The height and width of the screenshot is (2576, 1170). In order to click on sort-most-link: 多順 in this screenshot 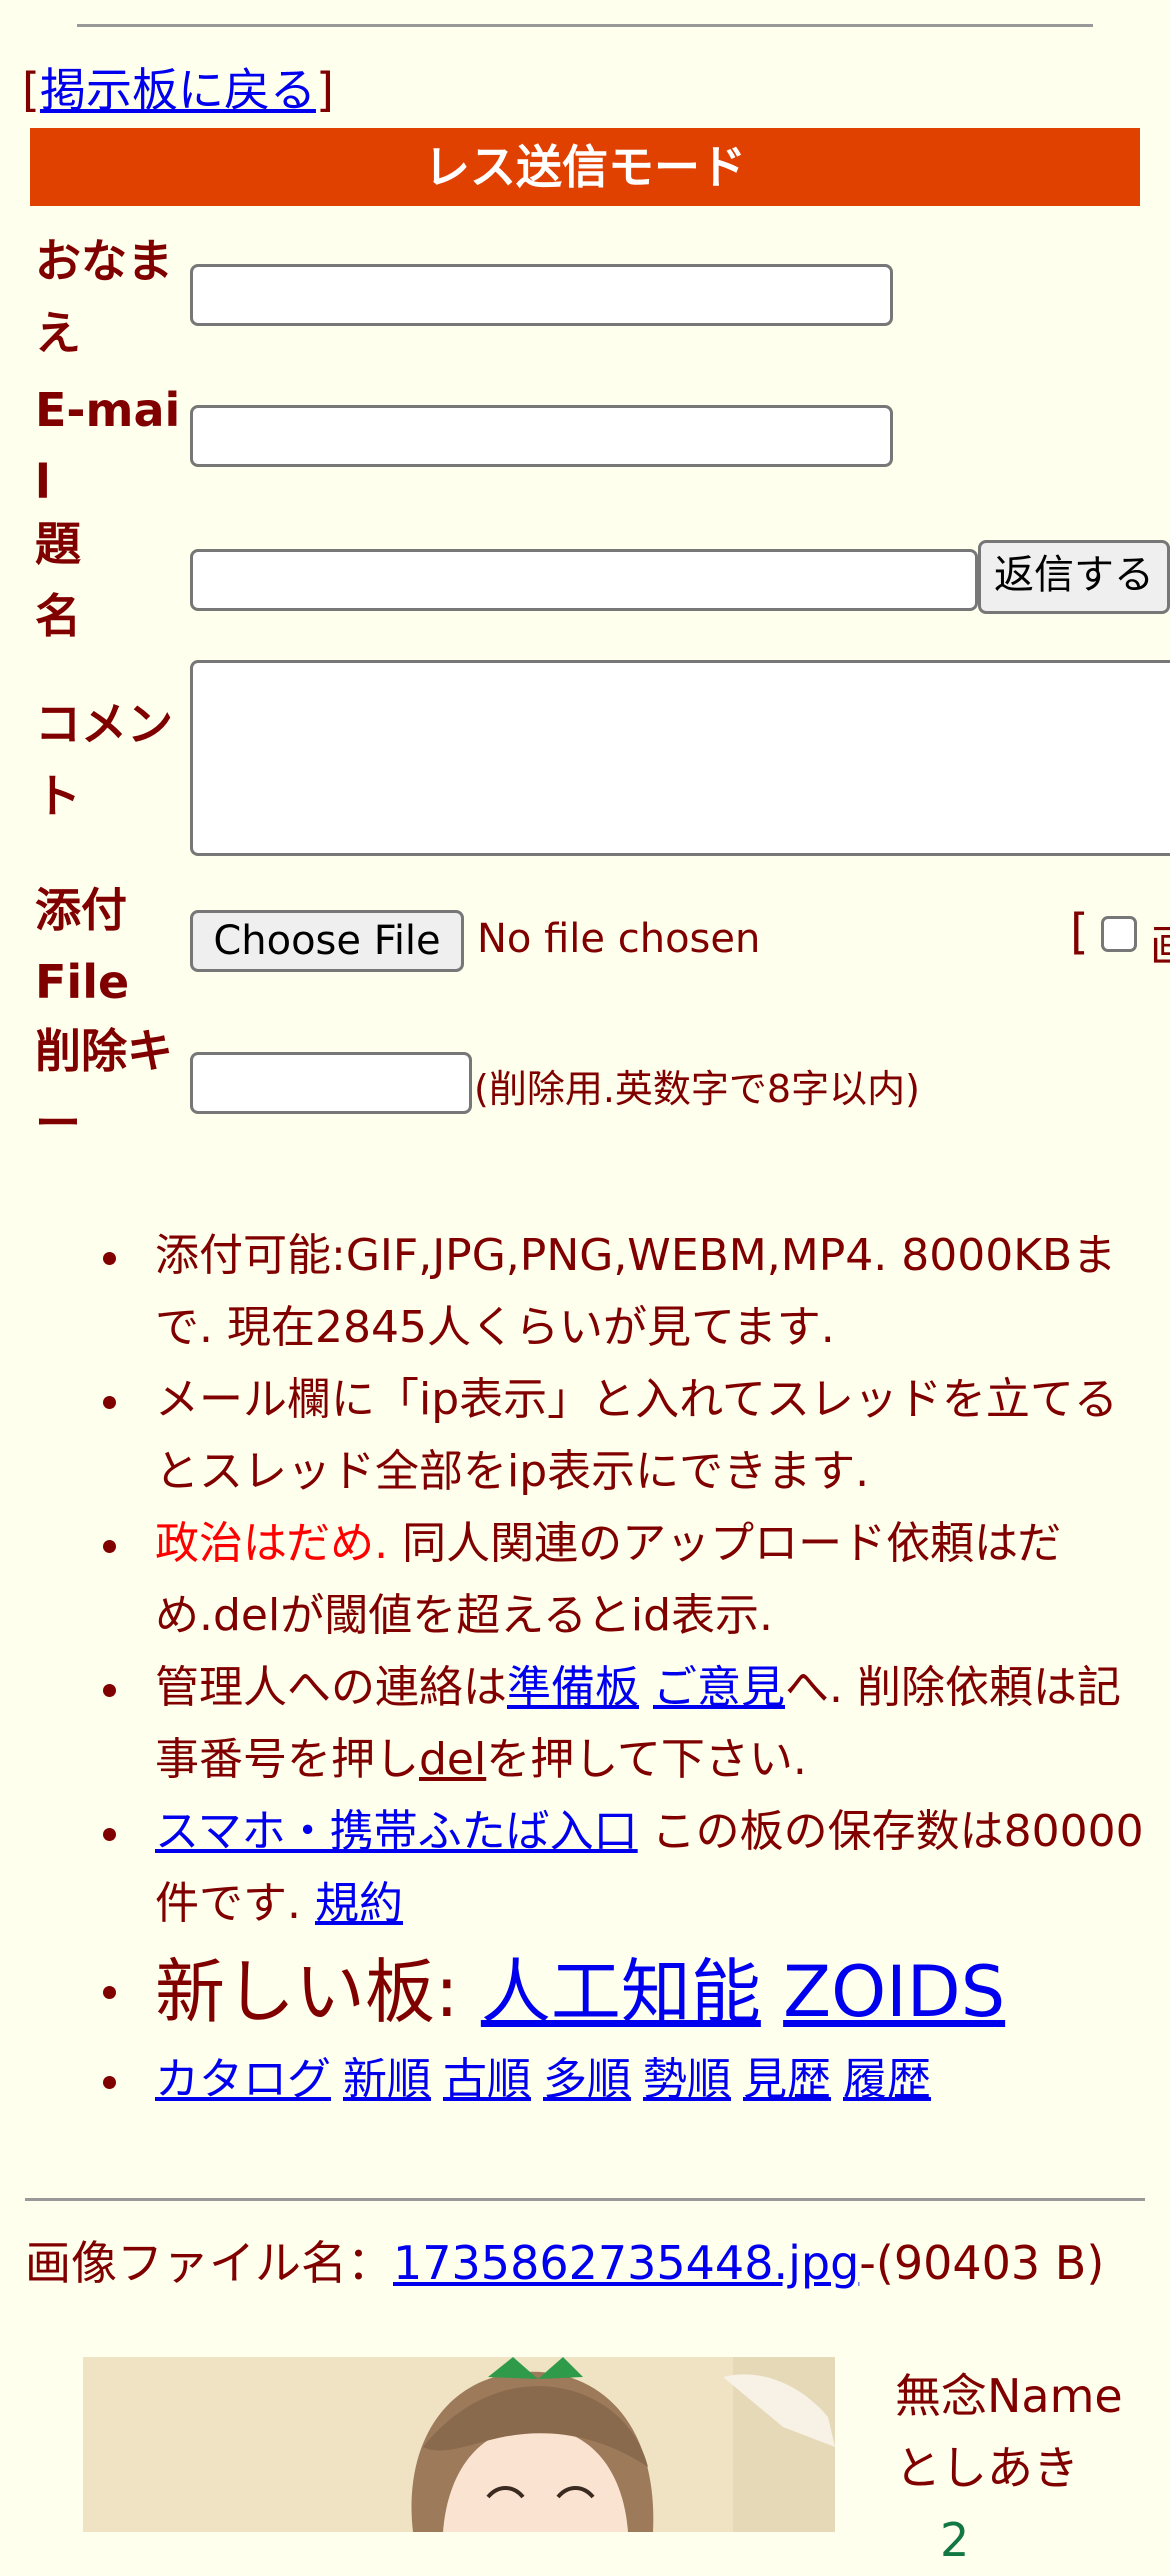, I will do `click(587, 2079)`.